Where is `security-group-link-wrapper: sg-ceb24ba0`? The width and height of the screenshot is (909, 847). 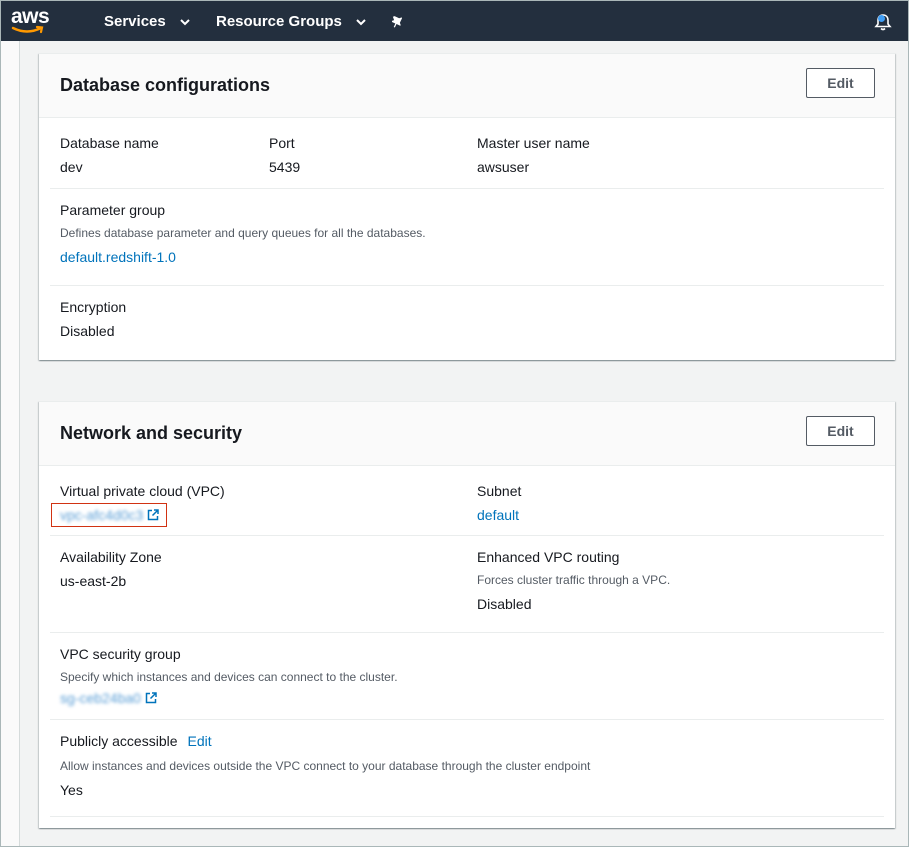 security-group-link-wrapper: sg-ceb24ba0 is located at coordinates (229, 699).